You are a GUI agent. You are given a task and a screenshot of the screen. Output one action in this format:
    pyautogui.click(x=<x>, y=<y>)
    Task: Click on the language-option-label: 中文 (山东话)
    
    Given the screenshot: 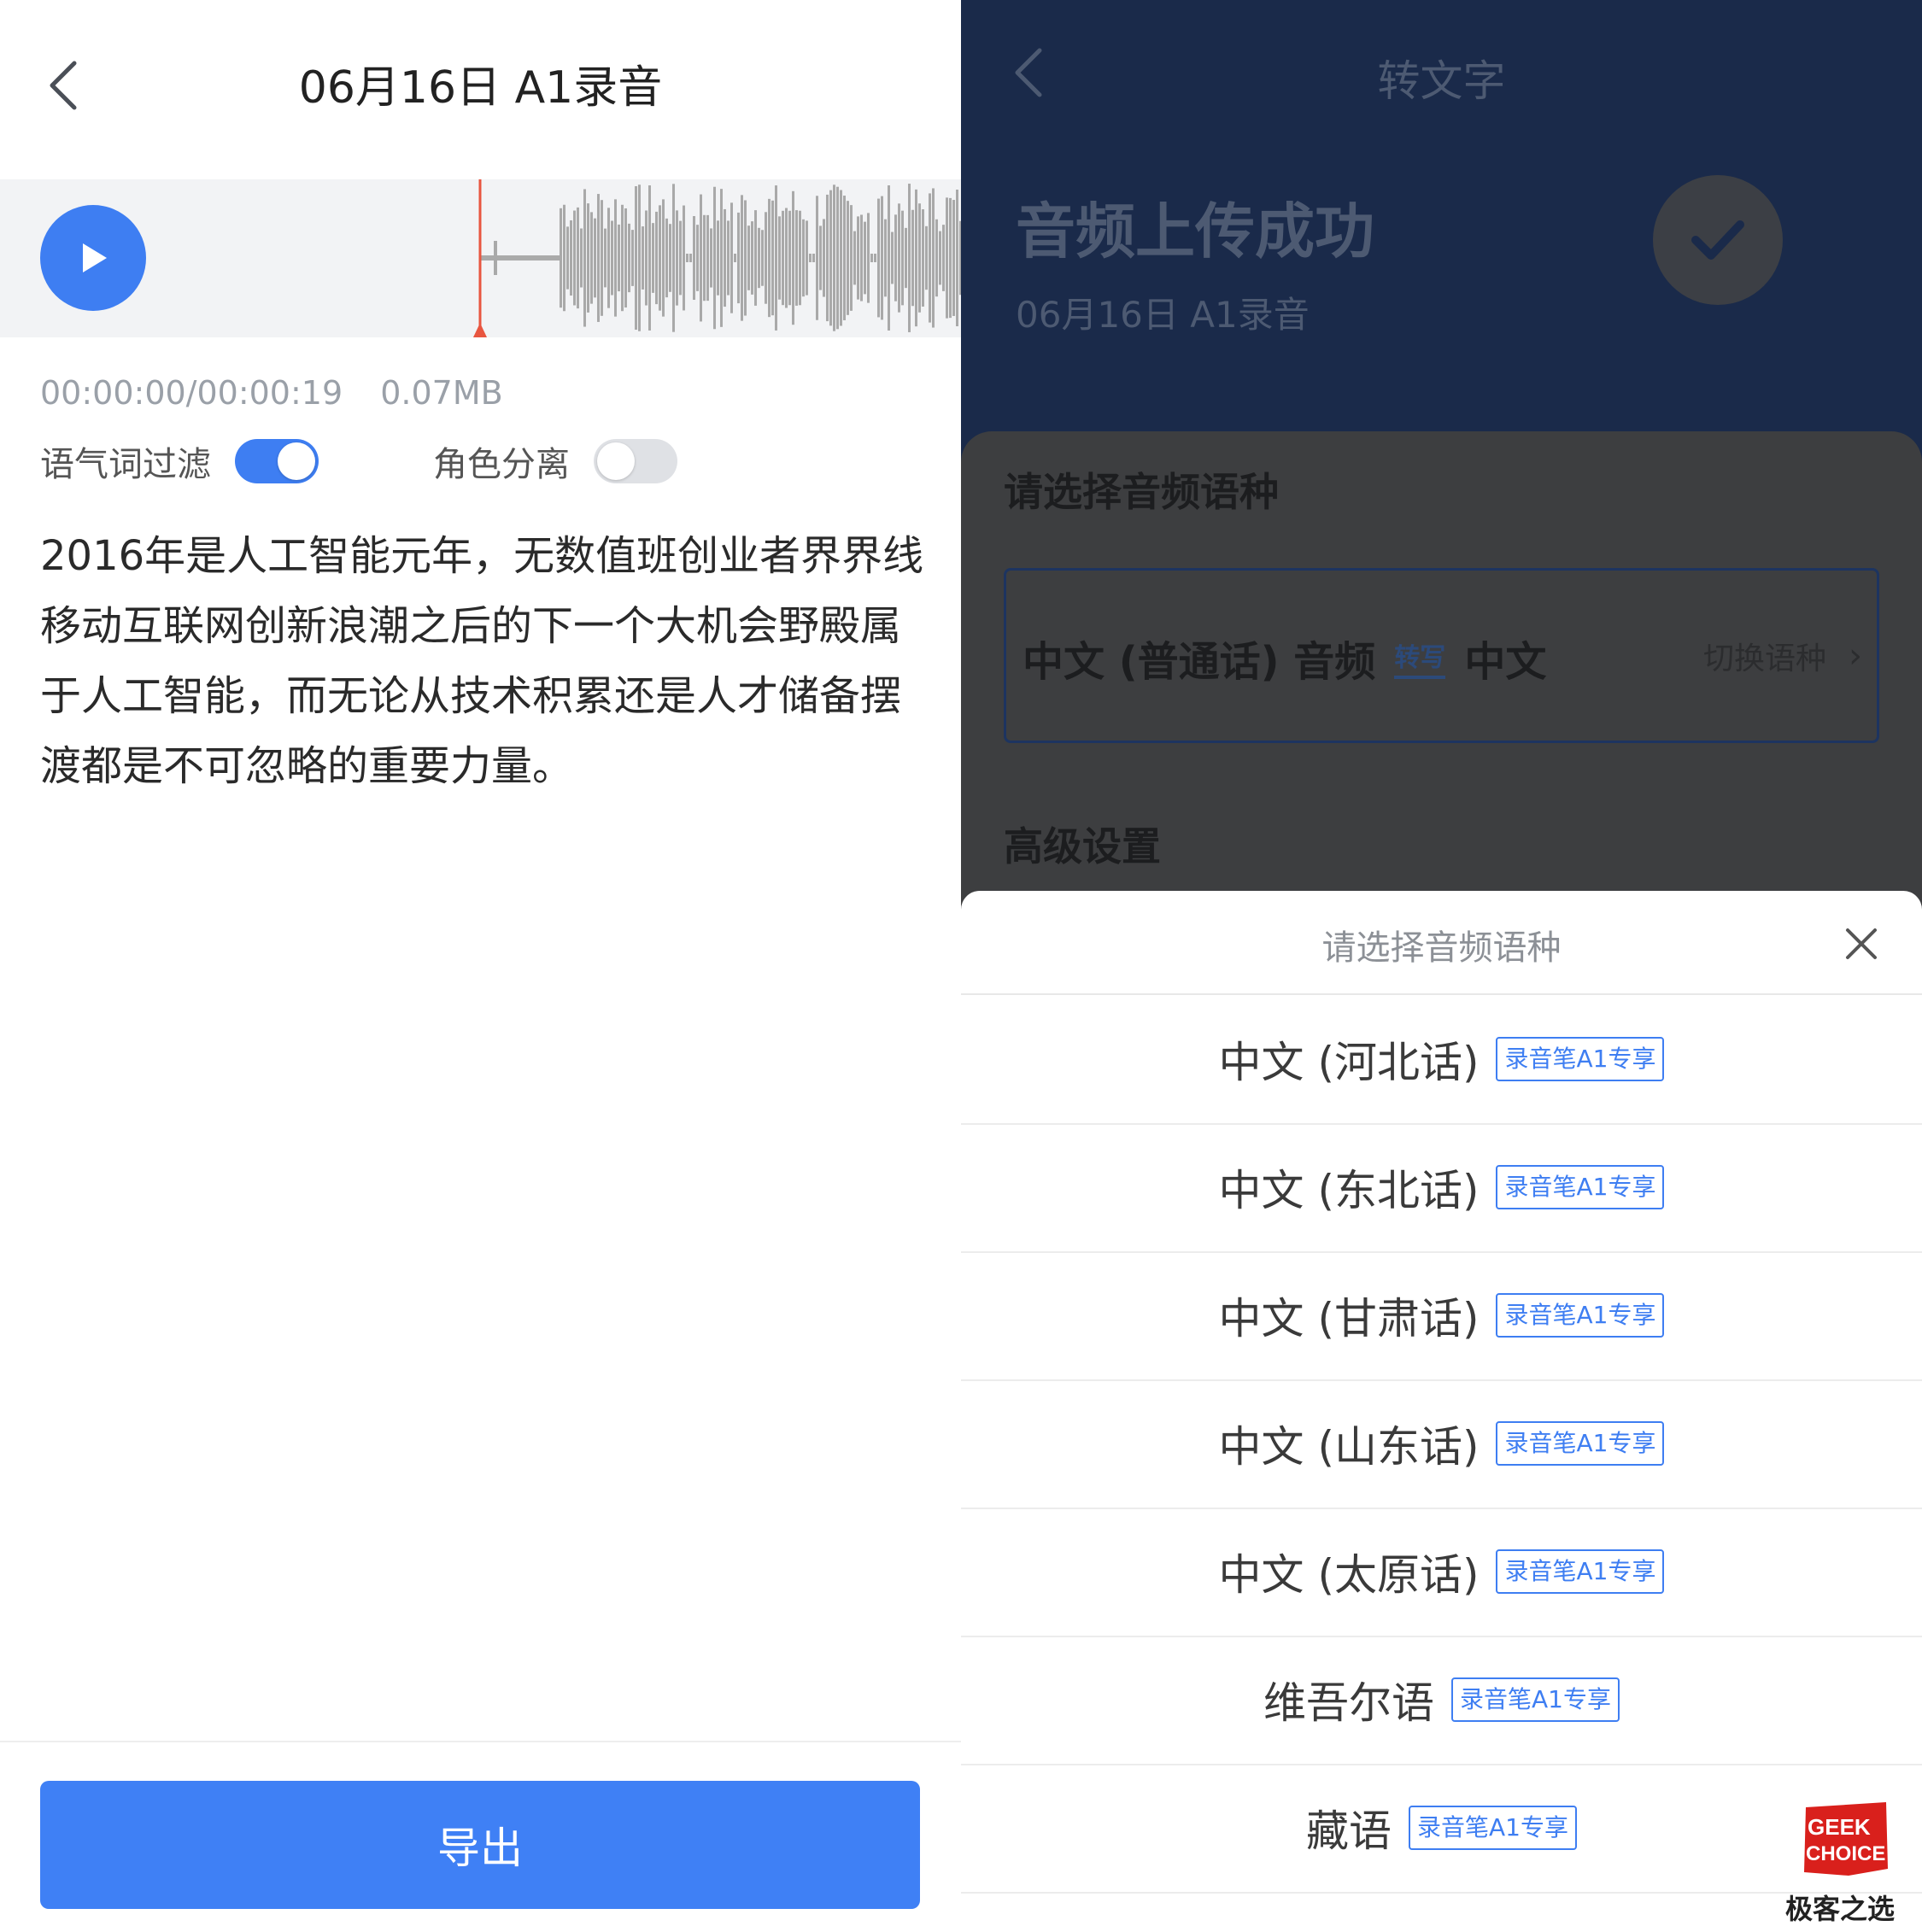 What is the action you would take?
    pyautogui.click(x=1349, y=1447)
    